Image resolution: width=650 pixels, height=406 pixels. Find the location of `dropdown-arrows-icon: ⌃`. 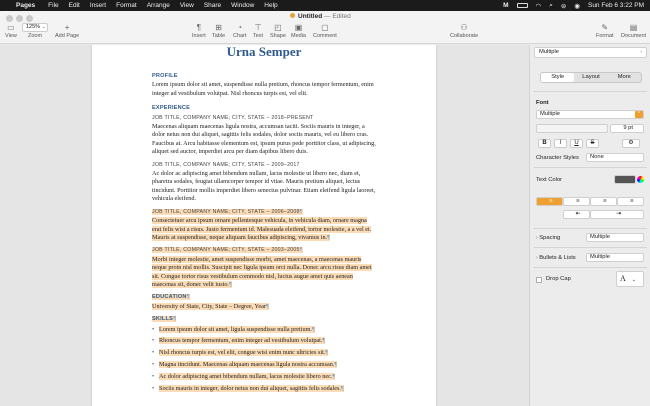

dropdown-arrows-icon: ⌃ is located at coordinates (639, 114).